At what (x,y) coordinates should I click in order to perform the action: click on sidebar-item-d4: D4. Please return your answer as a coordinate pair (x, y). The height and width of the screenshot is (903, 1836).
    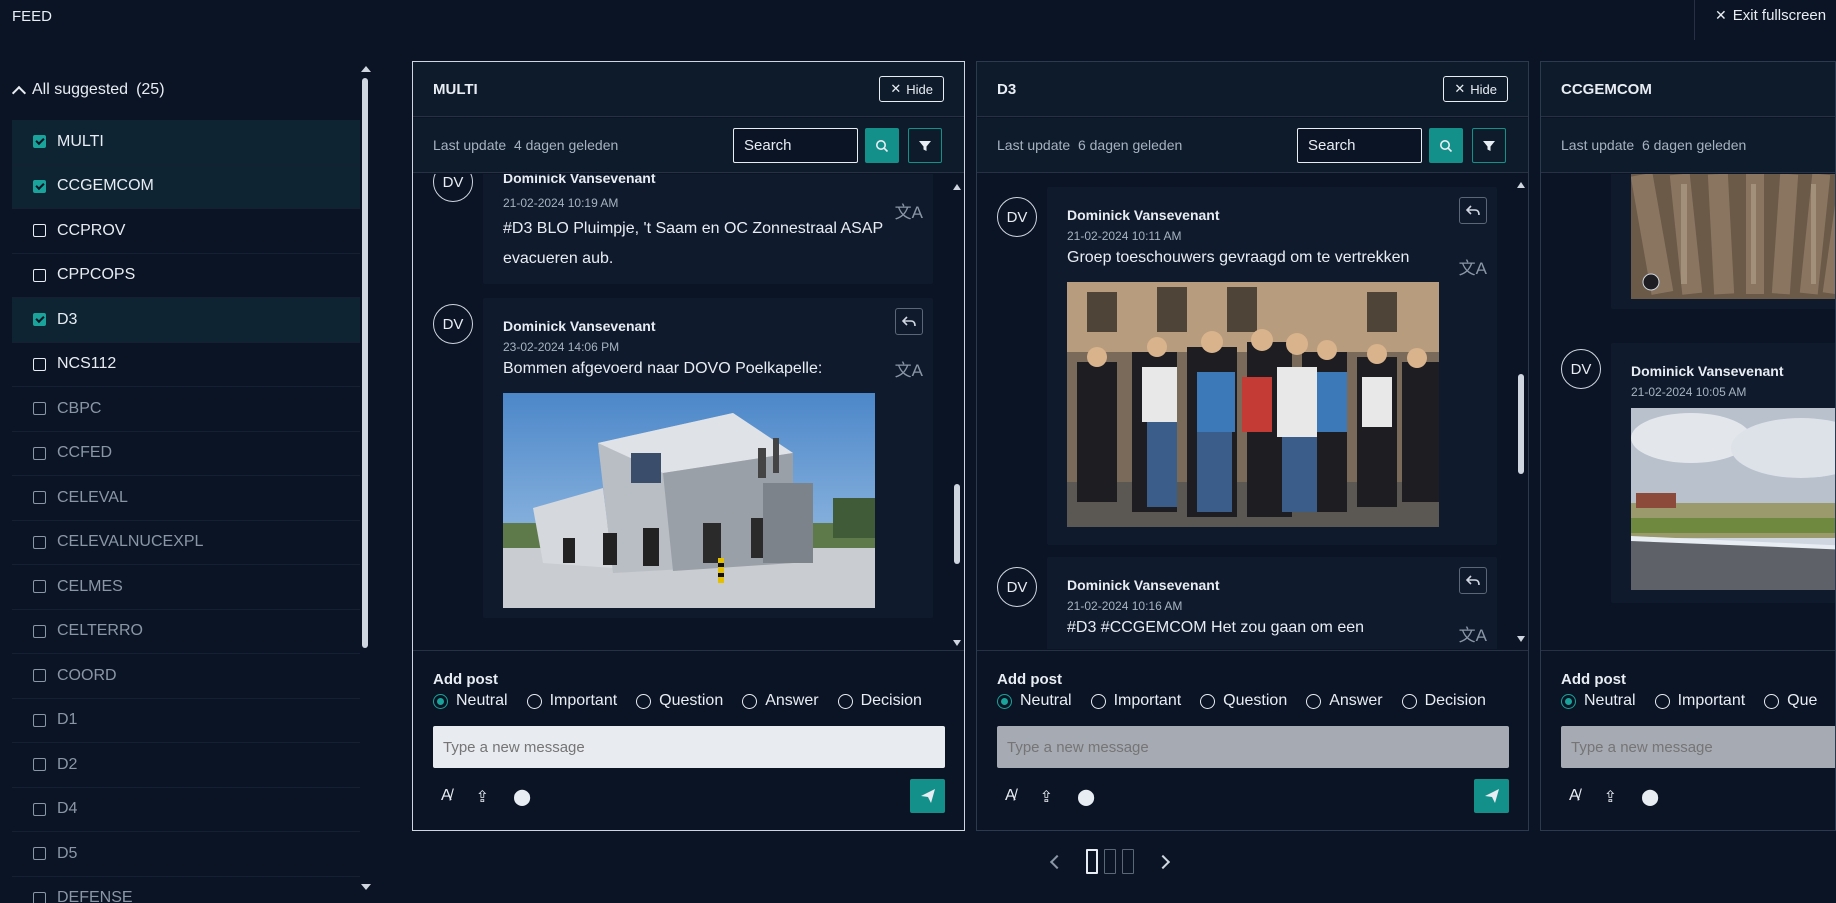
    Looking at the image, I should click on (186, 810).